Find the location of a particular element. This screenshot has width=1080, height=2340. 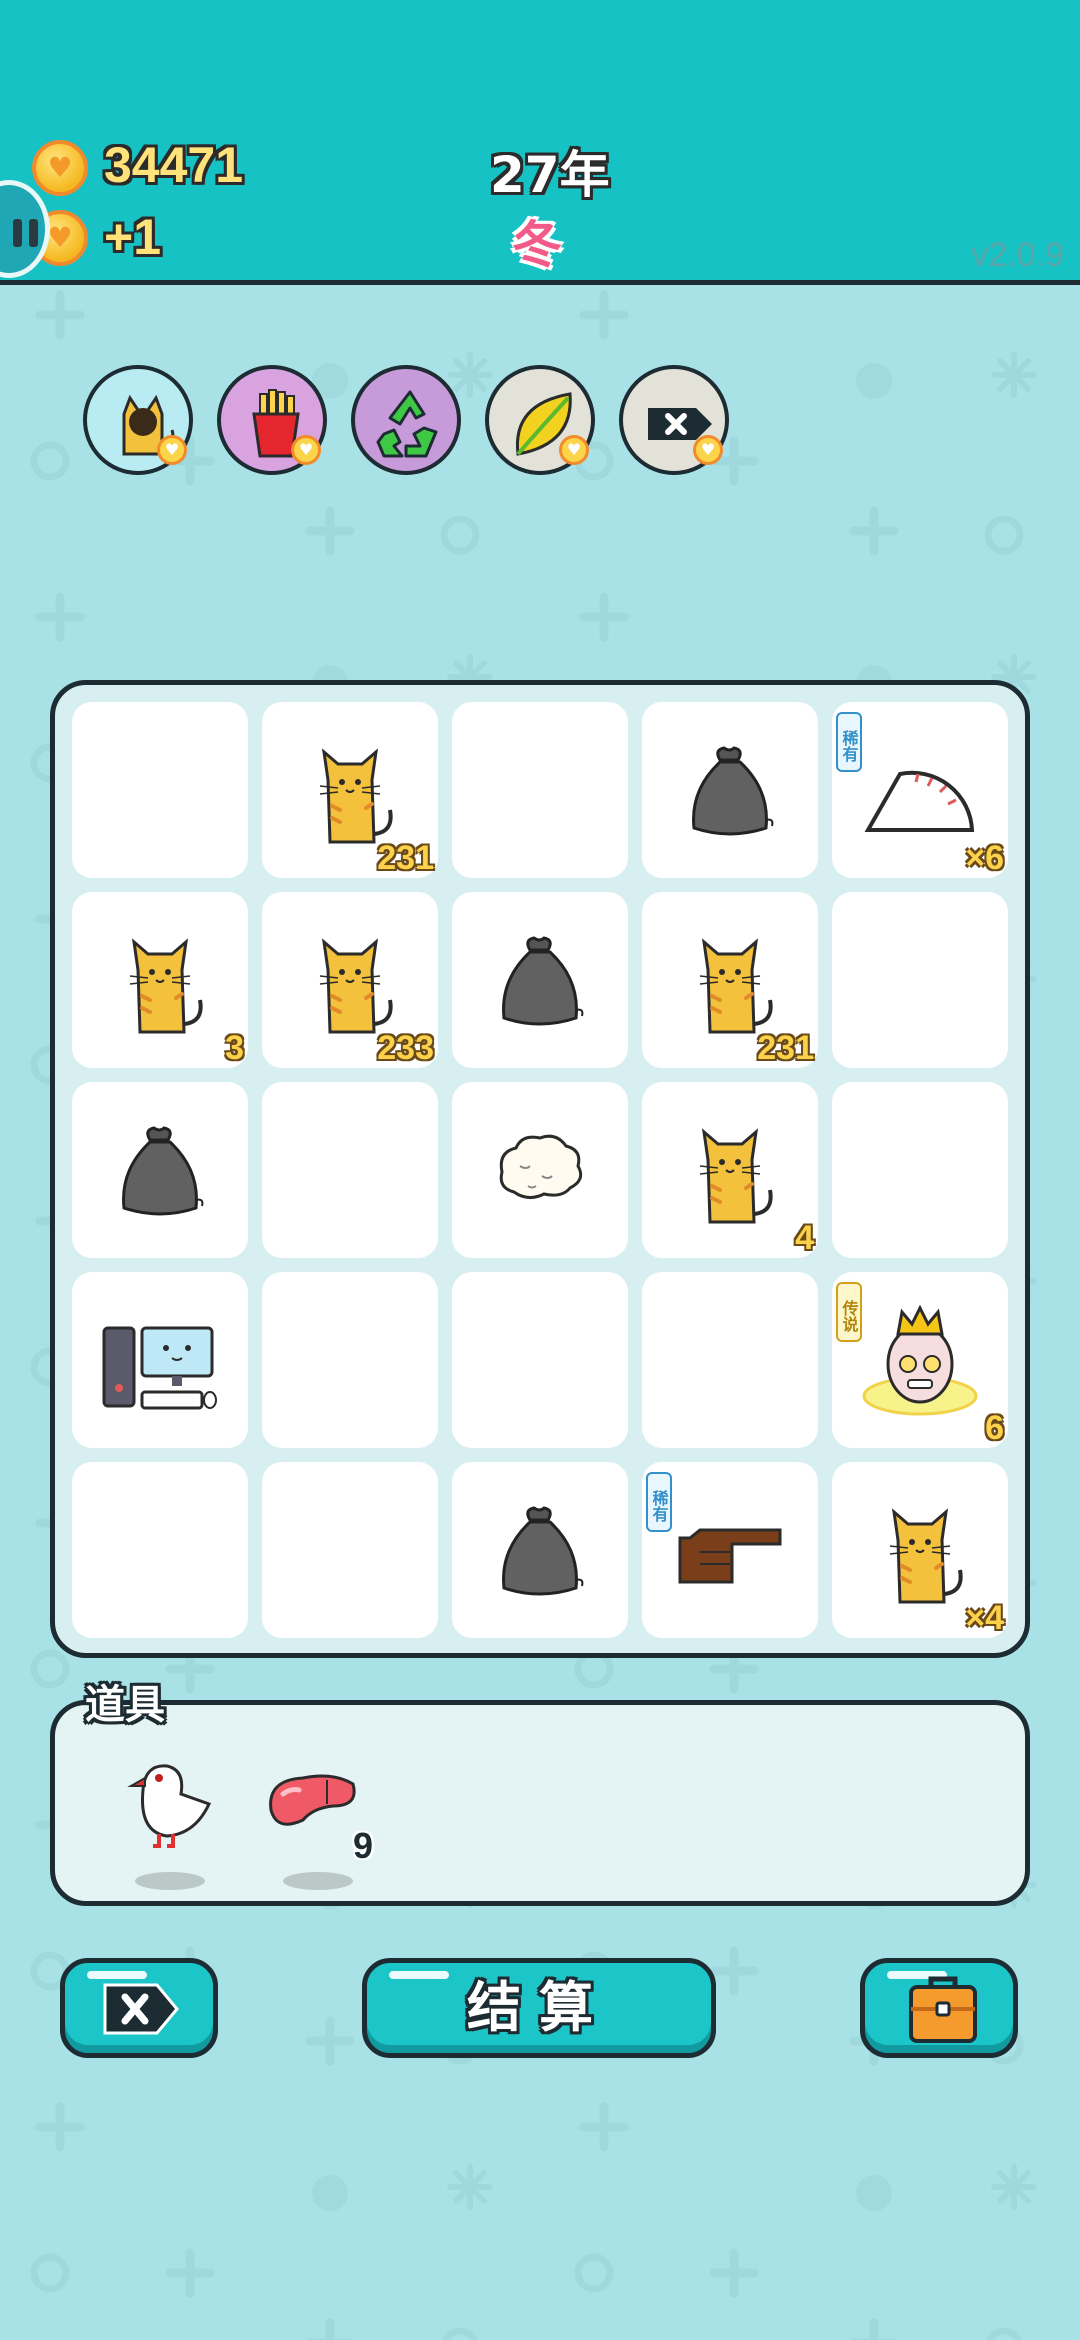

coin-total: 34471 is located at coordinates (174, 165).